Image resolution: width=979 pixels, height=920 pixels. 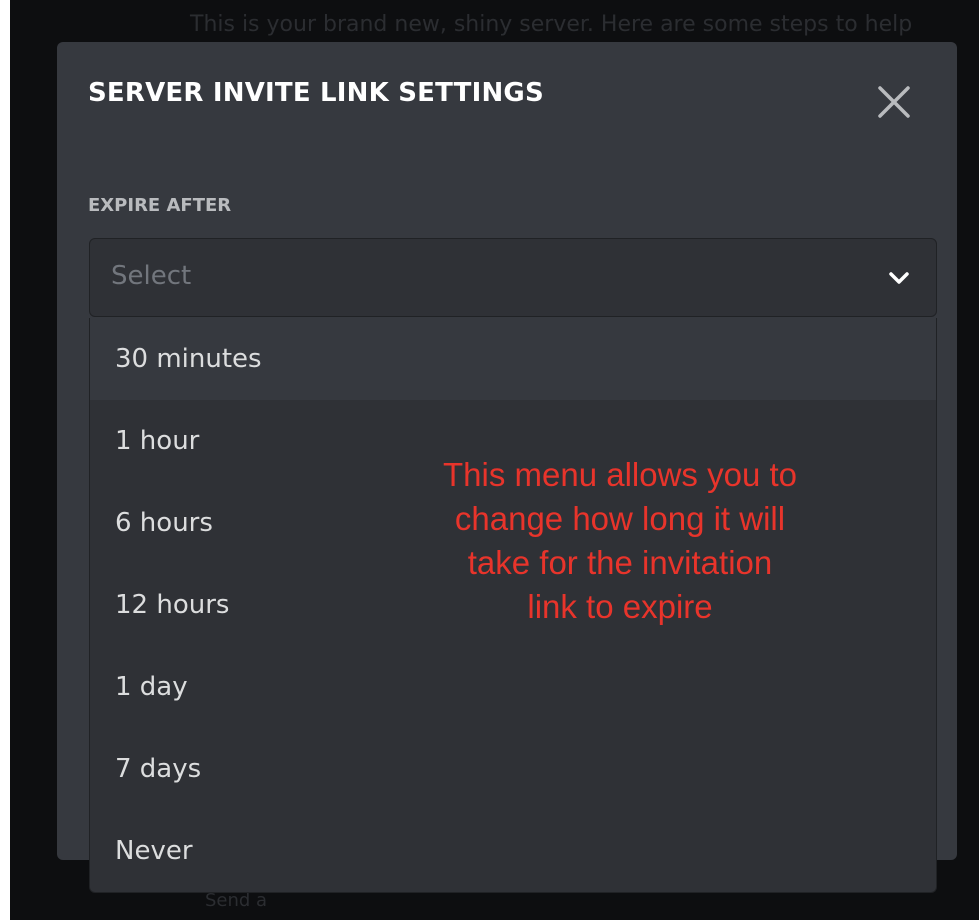 I want to click on expire-after-label: EXPIRE AFTER, so click(x=160, y=205).